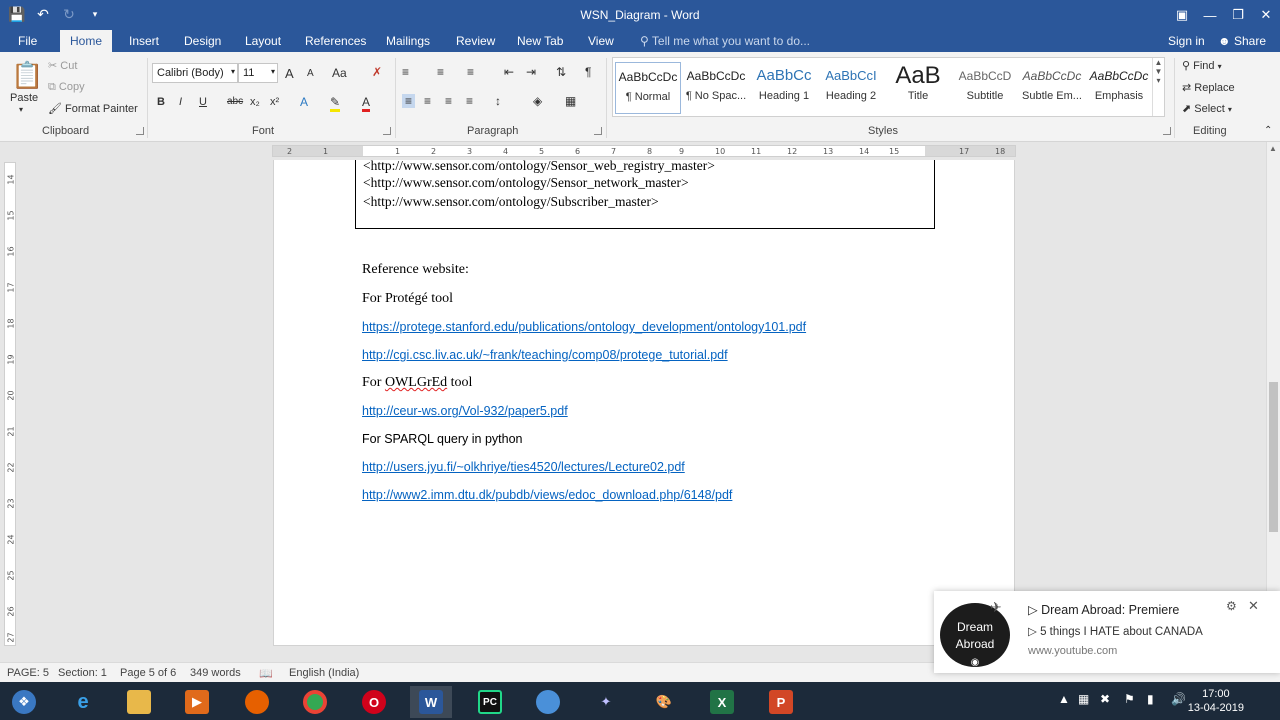 This screenshot has height=720, width=1280. What do you see at coordinates (203, 102) in the screenshot?
I see `underline-button: U` at bounding box center [203, 102].